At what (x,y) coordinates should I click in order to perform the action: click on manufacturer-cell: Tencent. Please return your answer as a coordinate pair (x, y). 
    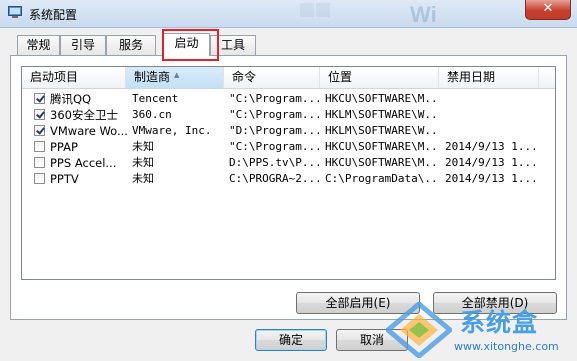
    Looking at the image, I should click on (155, 98).